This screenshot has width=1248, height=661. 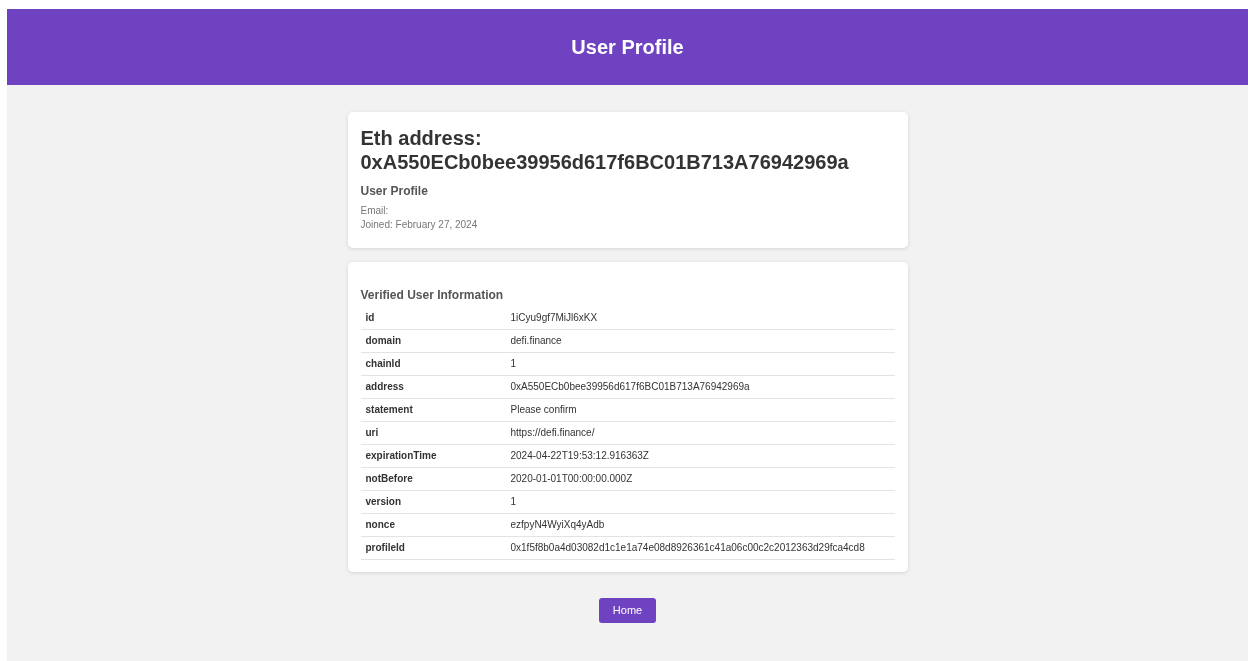 What do you see at coordinates (375, 211) in the screenshot?
I see `email-label: Email:` at bounding box center [375, 211].